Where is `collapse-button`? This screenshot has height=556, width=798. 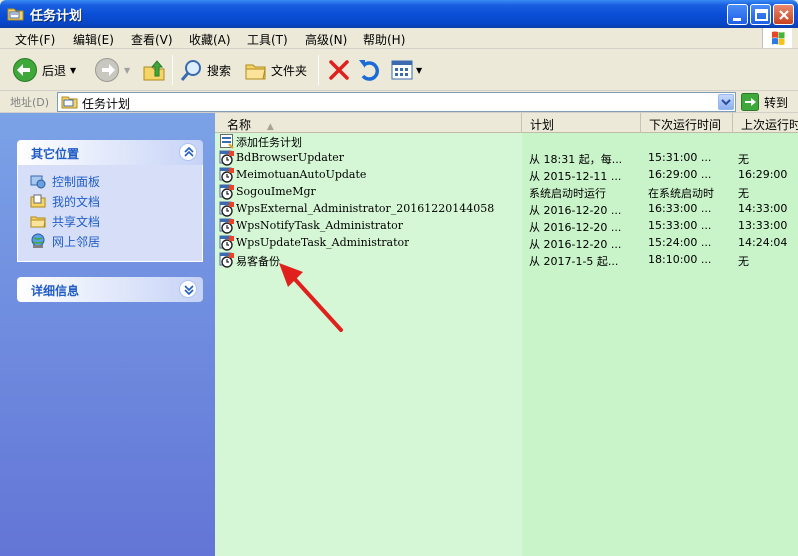 collapse-button is located at coordinates (188, 152).